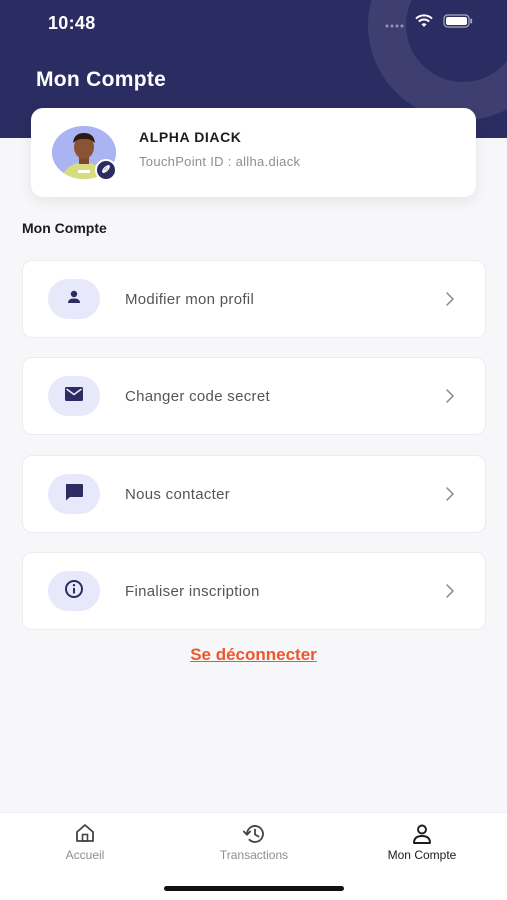  I want to click on menu-item-change-pin: Changer code secret, so click(254, 396).